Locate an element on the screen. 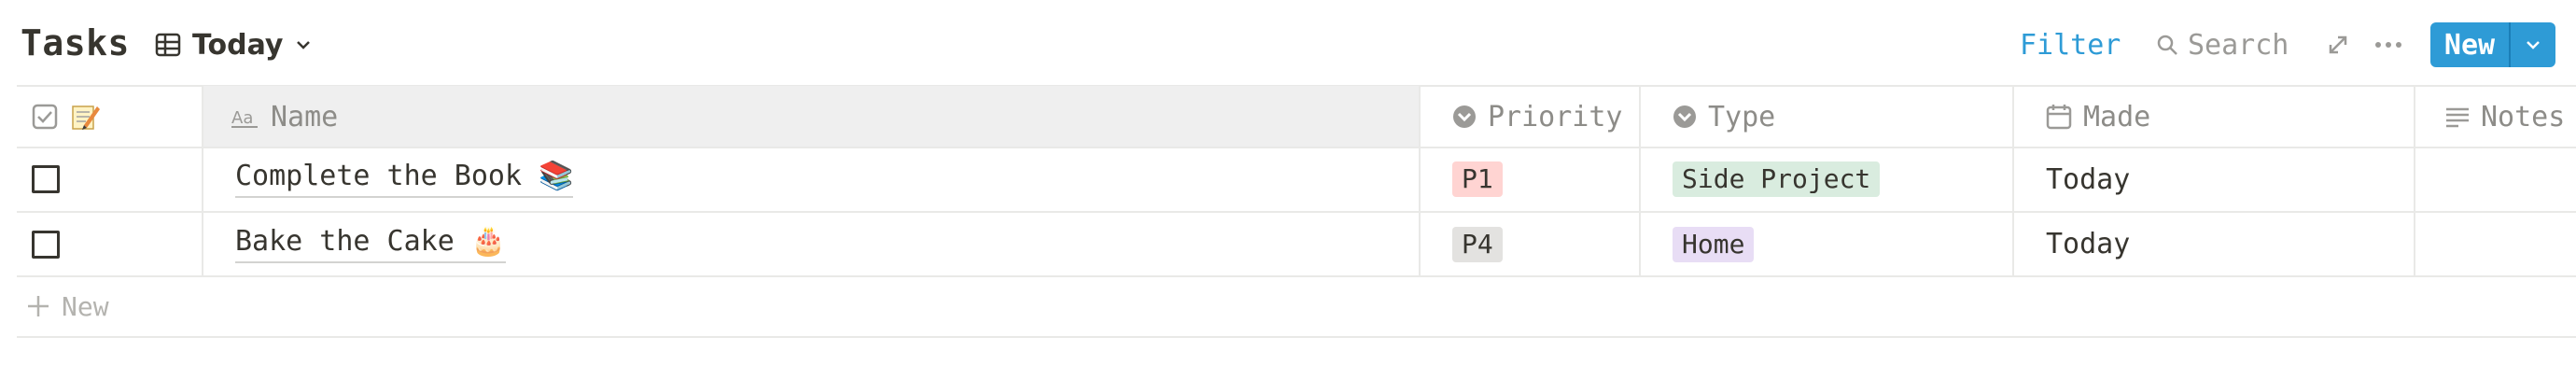 The height and width of the screenshot is (379, 2576). type-cell: Side Project is located at coordinates (1842, 179).